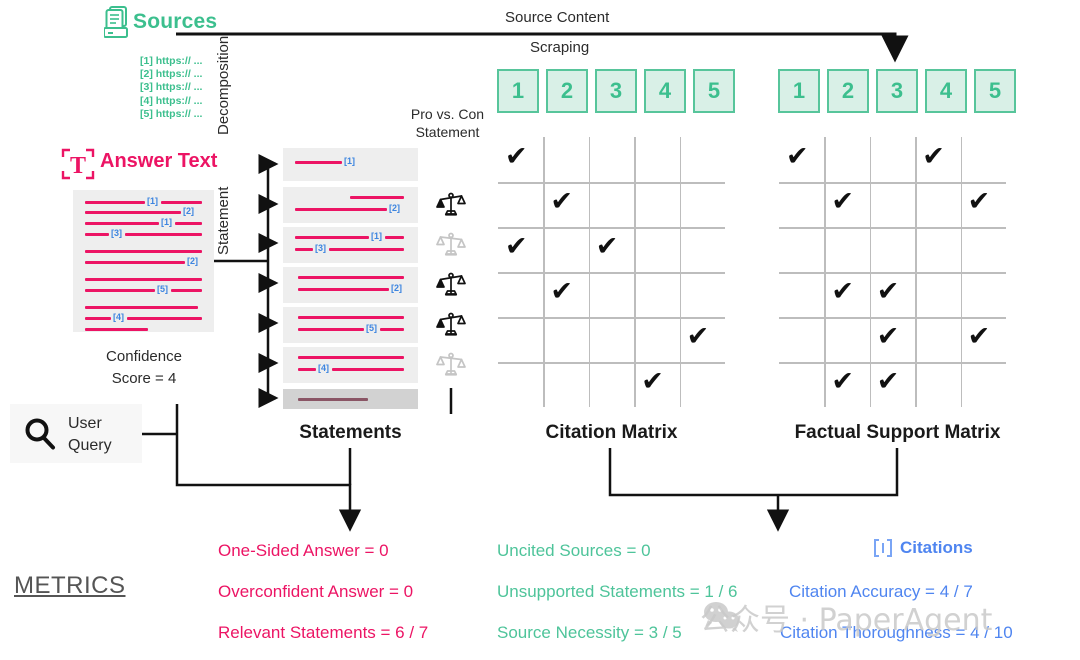 This screenshot has width=1080, height=660. I want to click on statement-citation: [4], so click(323, 368).